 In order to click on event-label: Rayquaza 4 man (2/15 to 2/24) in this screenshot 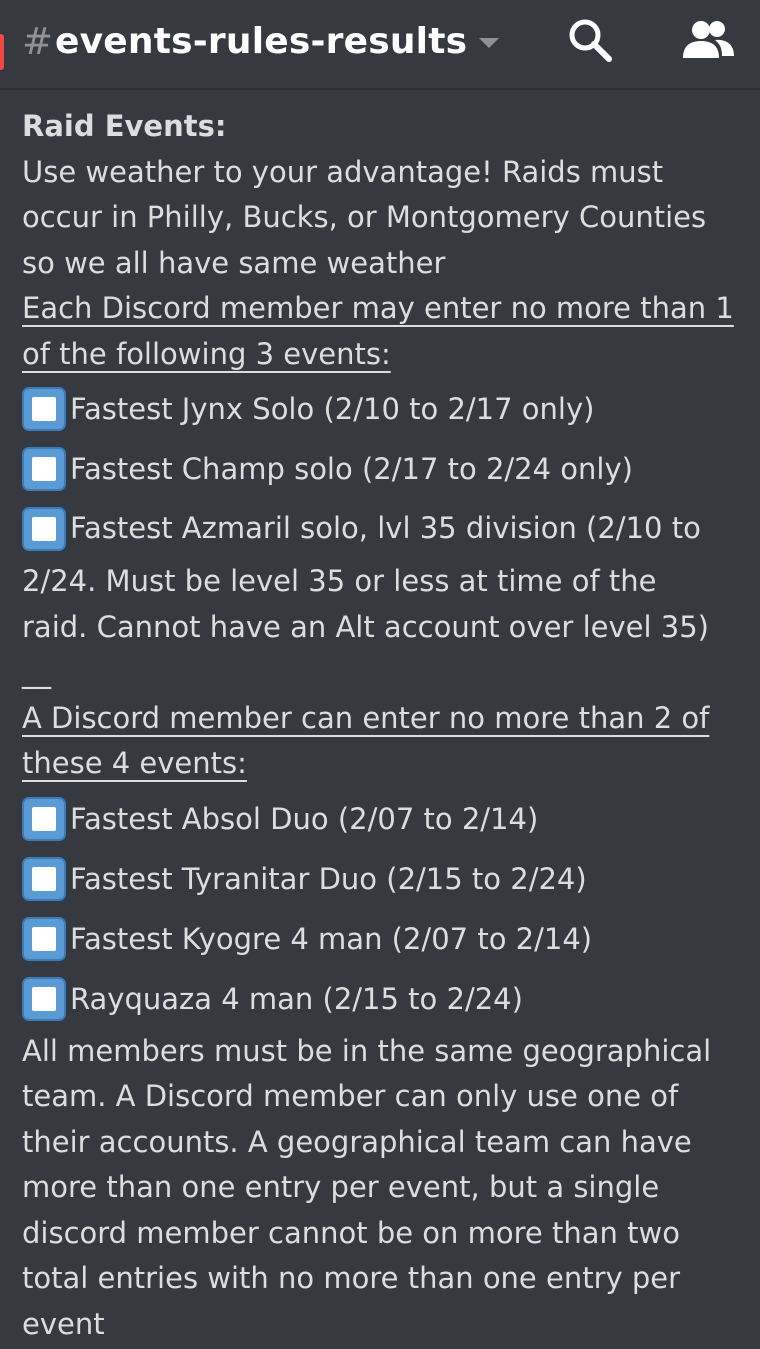, I will do `click(296, 998)`.